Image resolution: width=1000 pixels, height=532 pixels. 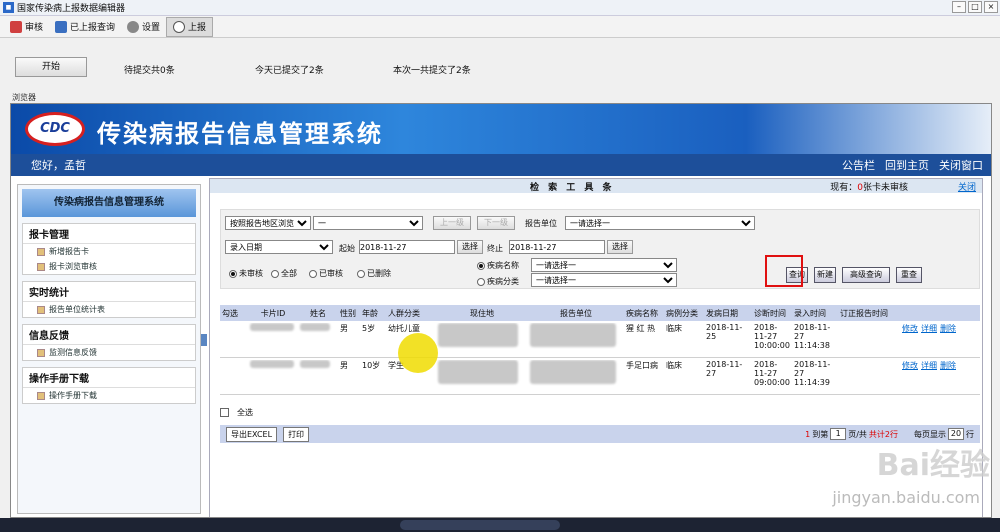 I want to click on goto-label: 到第, so click(x=820, y=434).